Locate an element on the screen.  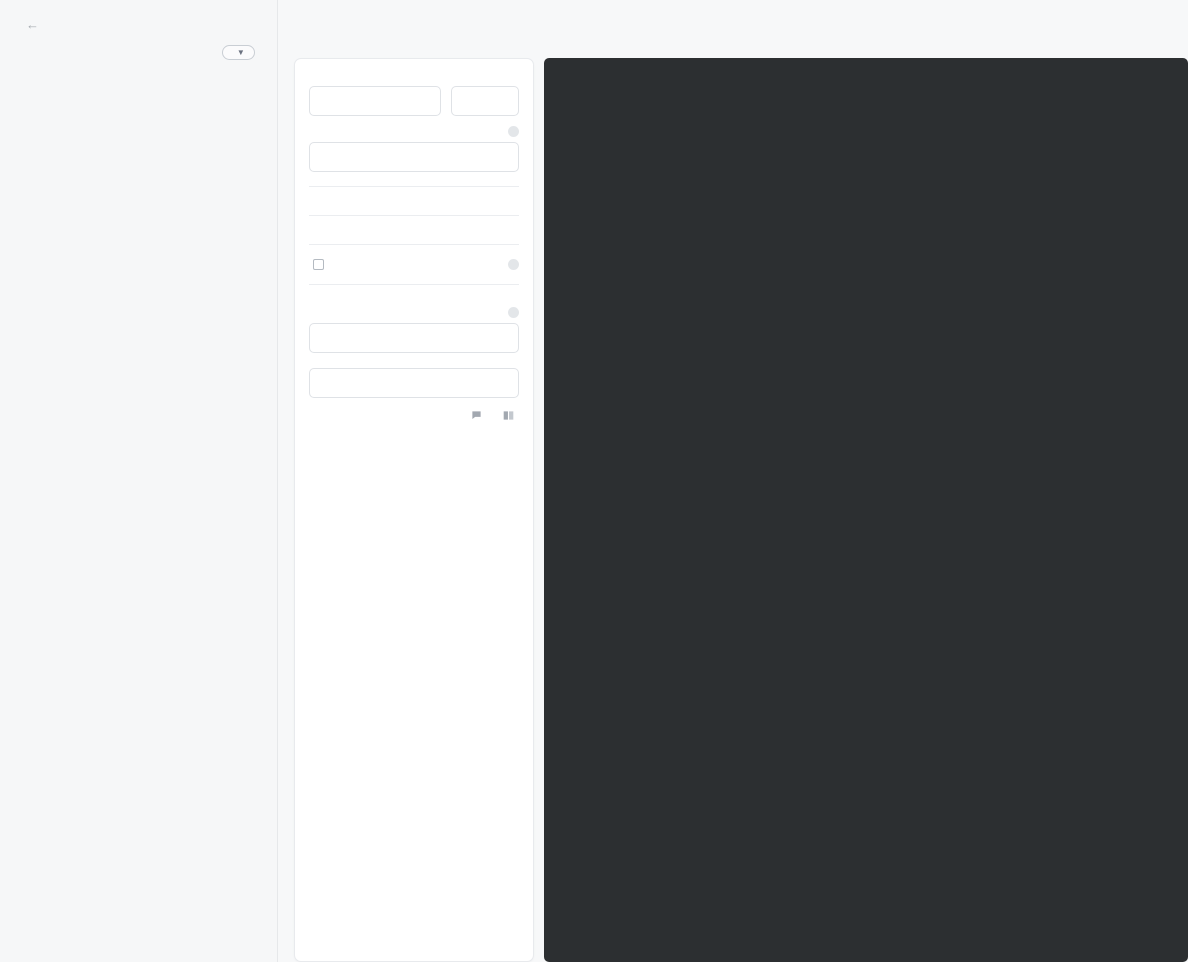
license-input is located at coordinates (414, 383).